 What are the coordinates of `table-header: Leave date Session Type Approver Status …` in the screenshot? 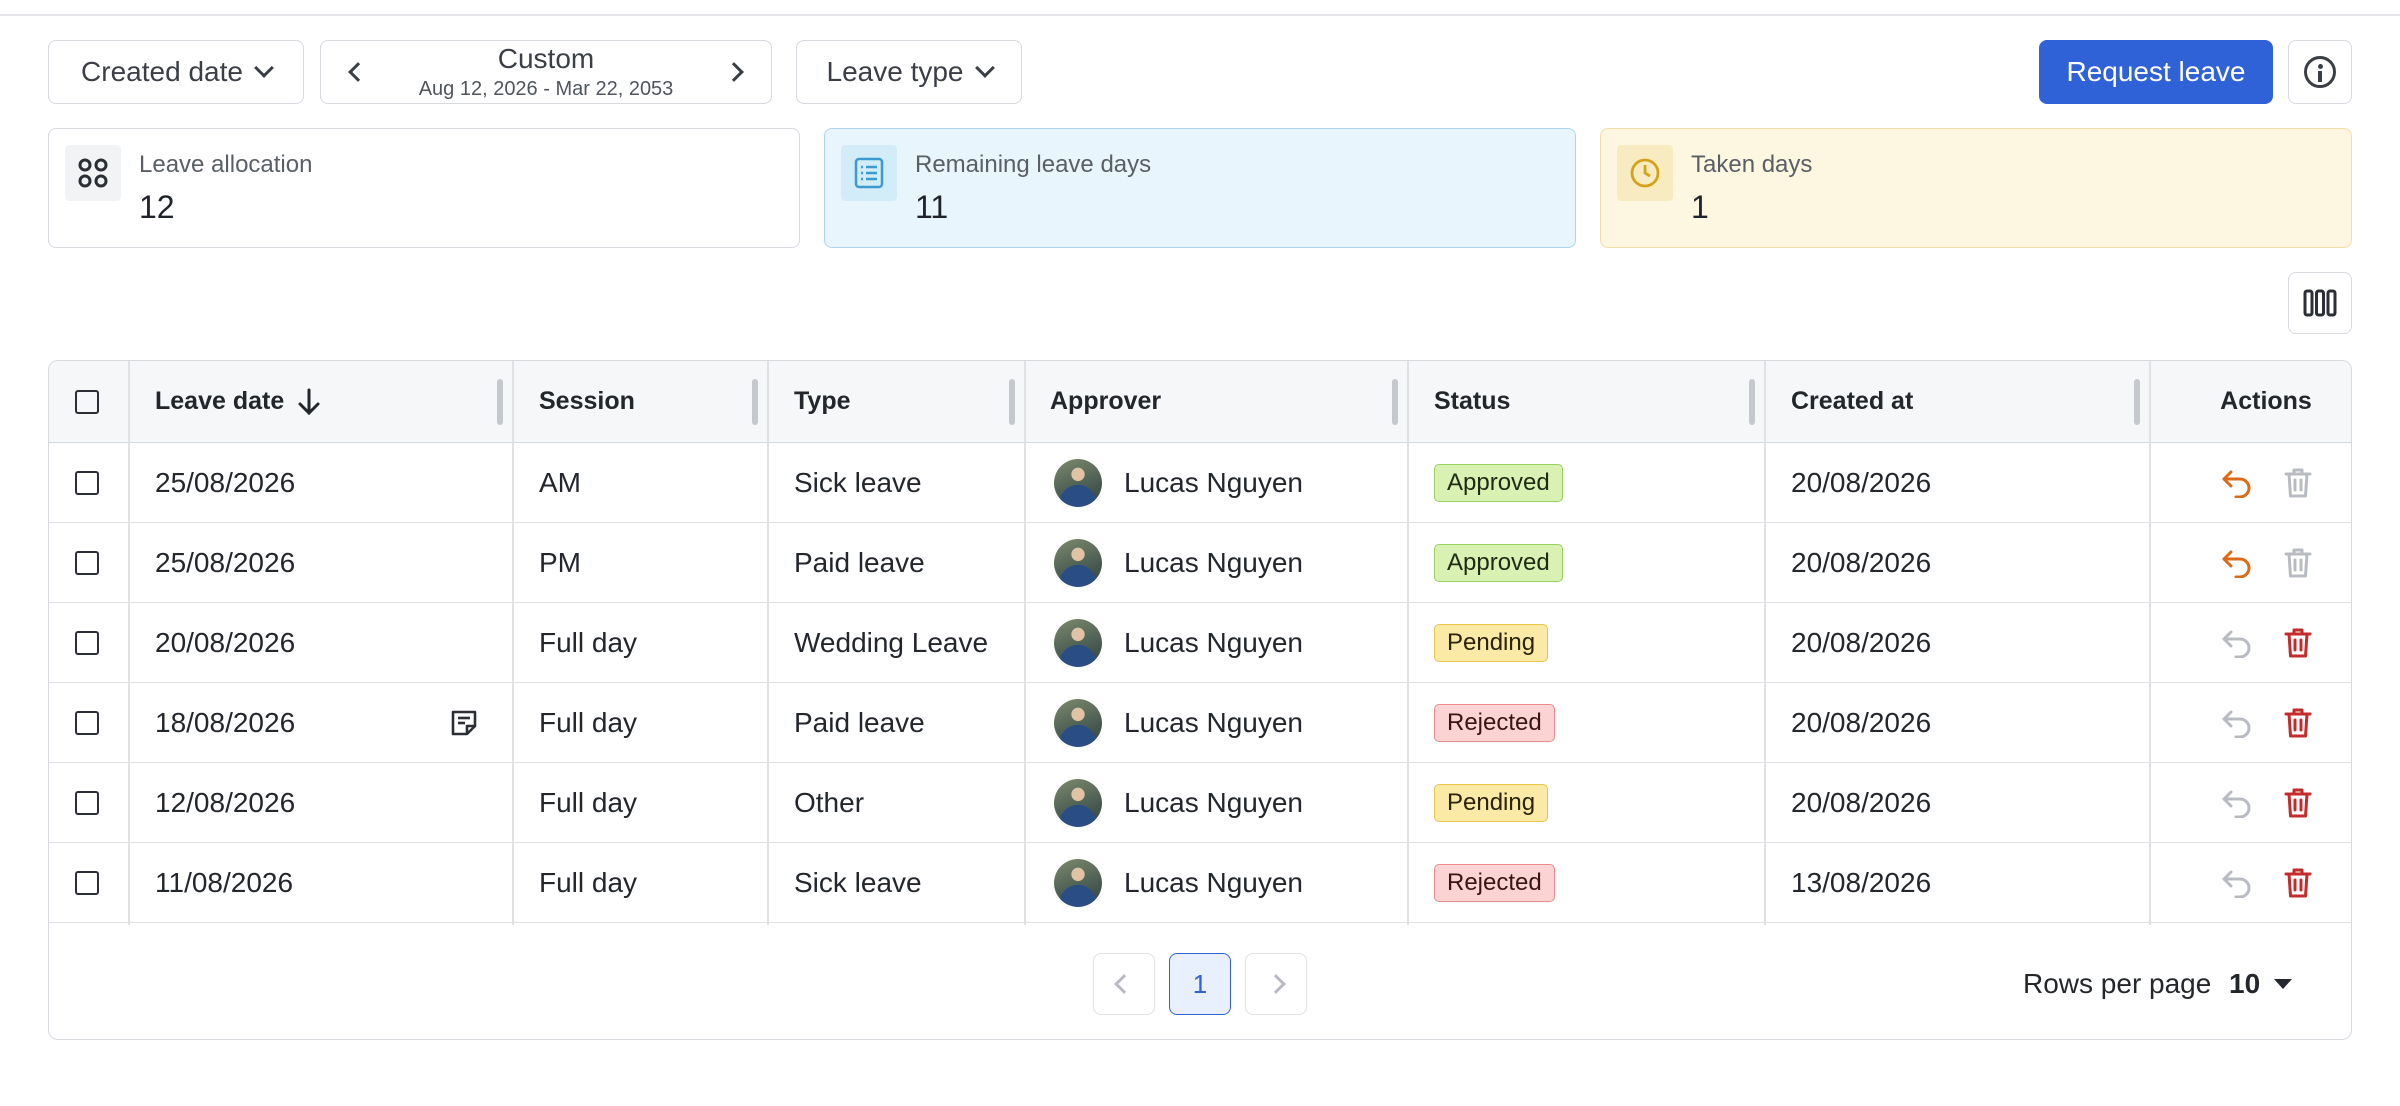 It's located at (1200, 402).